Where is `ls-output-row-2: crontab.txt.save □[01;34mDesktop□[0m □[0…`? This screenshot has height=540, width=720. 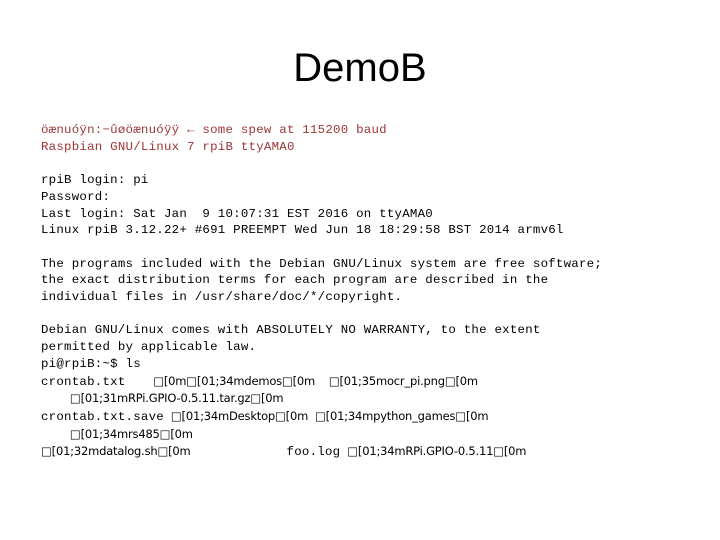 ls-output-row-2: crontab.txt.save □[01;34mDesktop□[0m □[0… is located at coordinates (371, 417).